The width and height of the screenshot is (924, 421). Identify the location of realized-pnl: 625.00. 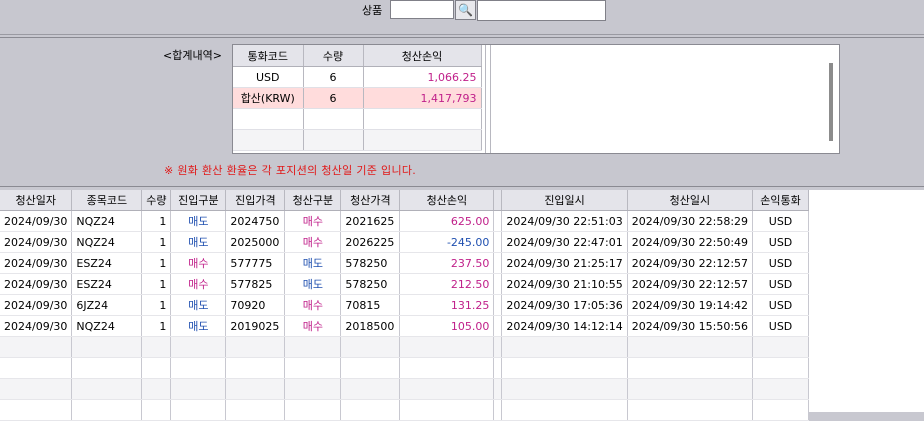
(447, 221).